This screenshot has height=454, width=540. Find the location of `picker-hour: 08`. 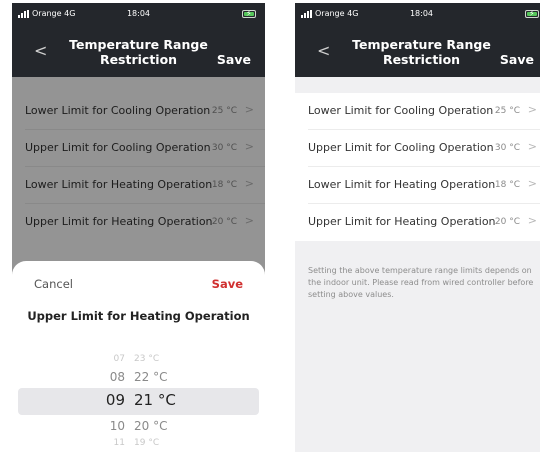

picker-hour: 08 is located at coordinates (117, 377).